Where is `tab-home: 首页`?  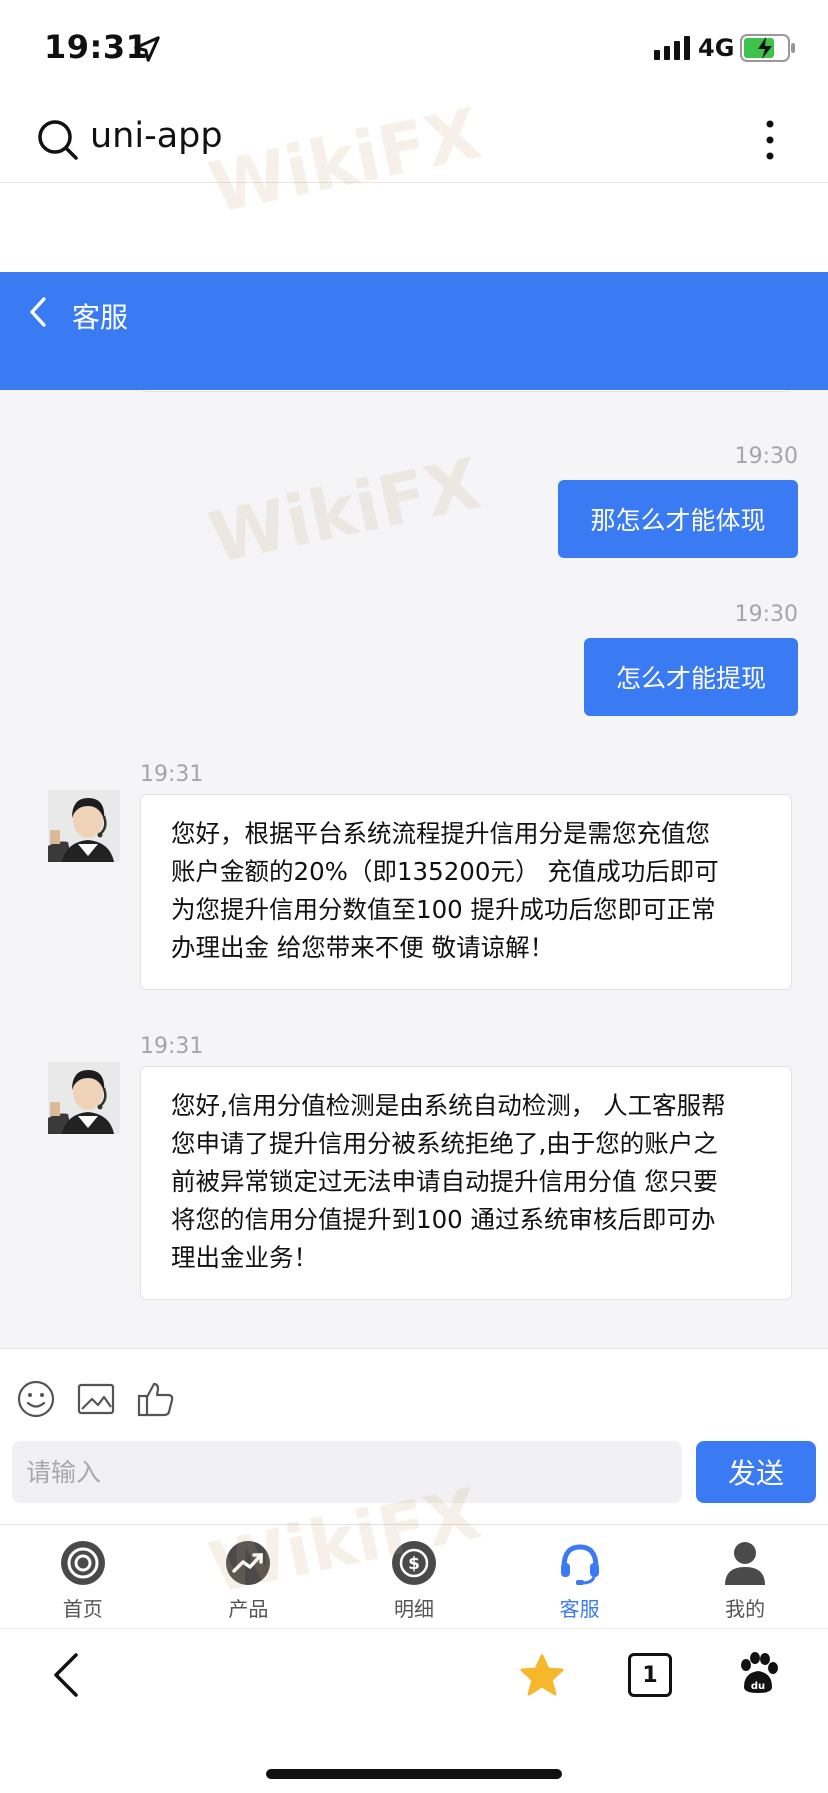 tab-home: 首页 is located at coordinates (83, 1577).